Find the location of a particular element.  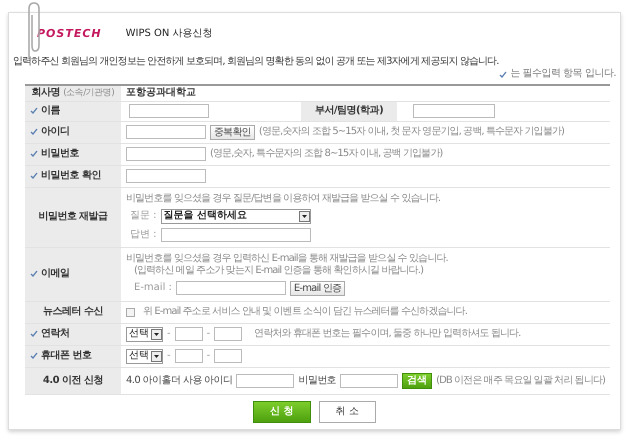

page-title: WIPS ON 사용신청 is located at coordinates (169, 34).